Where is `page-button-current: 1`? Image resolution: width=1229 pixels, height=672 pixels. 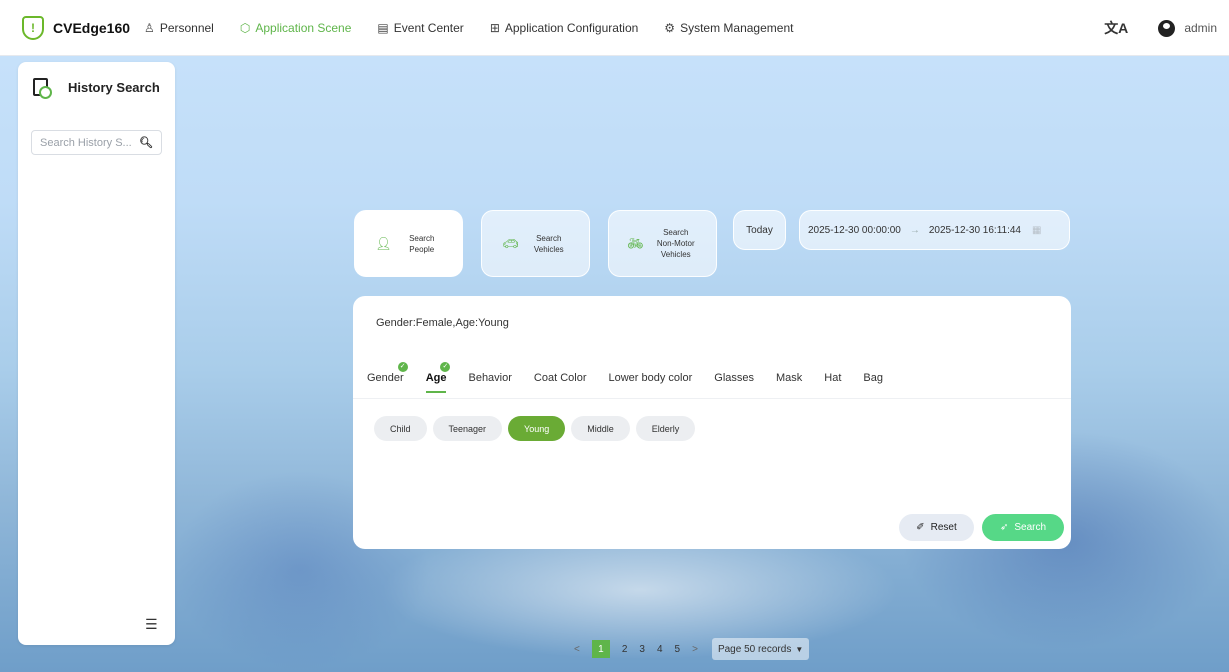 page-button-current: 1 is located at coordinates (600, 649).